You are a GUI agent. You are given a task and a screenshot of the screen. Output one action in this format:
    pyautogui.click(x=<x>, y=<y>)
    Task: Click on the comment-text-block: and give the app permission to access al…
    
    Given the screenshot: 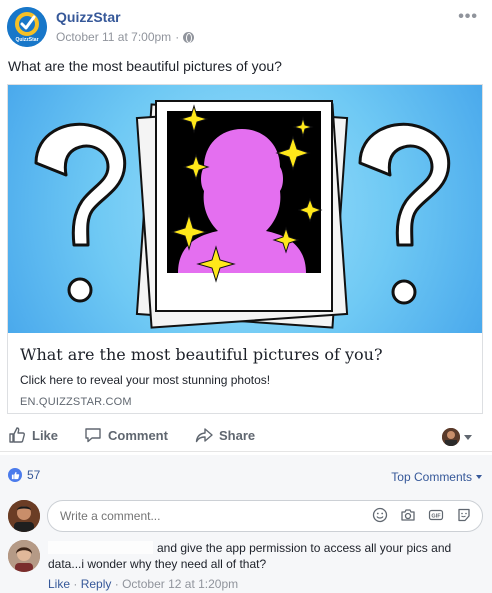 What is the action you would take?
    pyautogui.click(x=258, y=556)
    